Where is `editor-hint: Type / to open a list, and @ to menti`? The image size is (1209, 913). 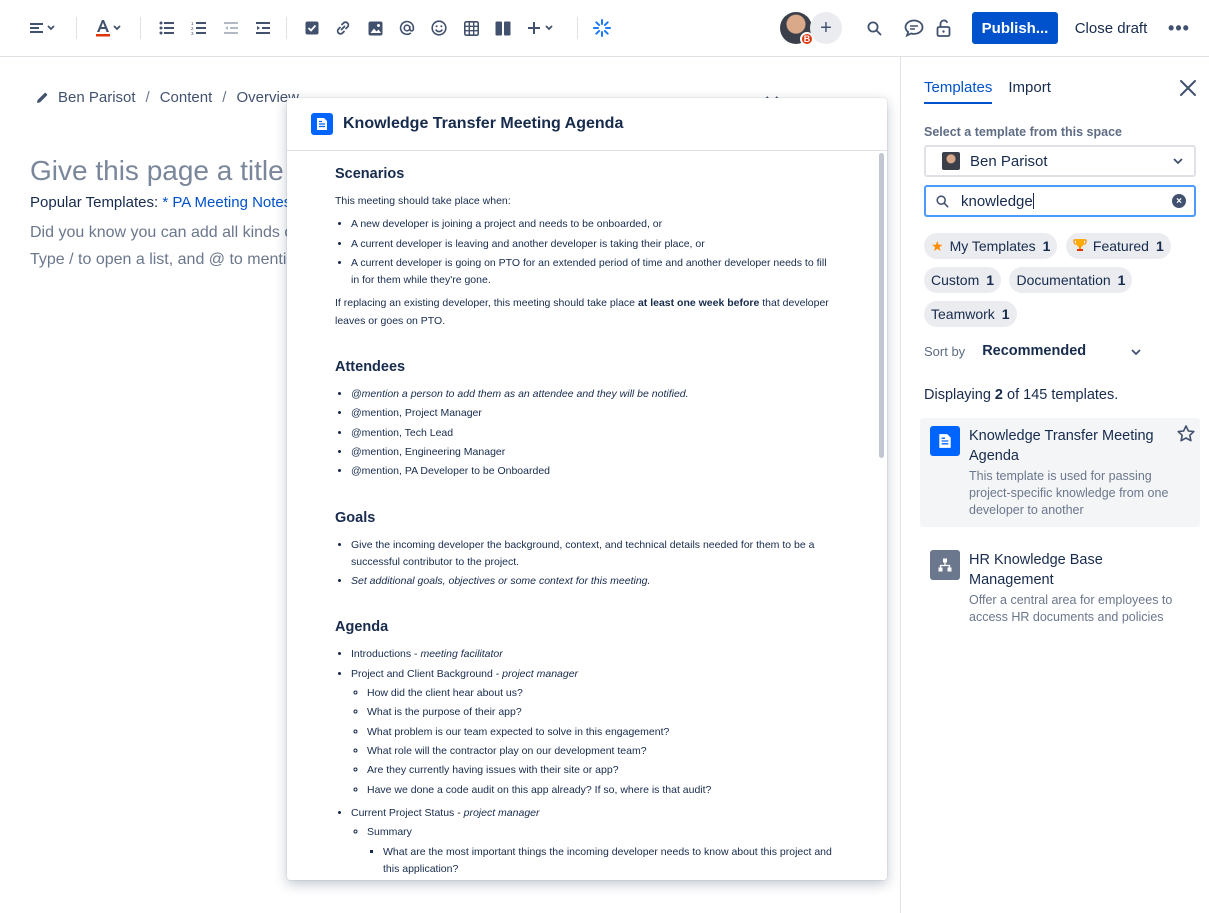 editor-hint: Type / to open a list, and @ to menti is located at coordinates (158, 259).